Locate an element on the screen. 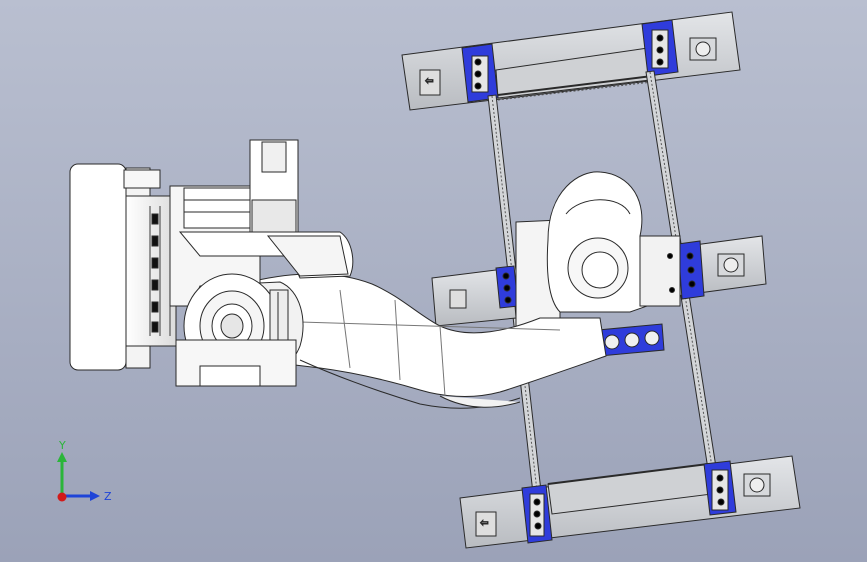 The image size is (867, 562). x-axis-dot-icon is located at coordinates (62, 497).